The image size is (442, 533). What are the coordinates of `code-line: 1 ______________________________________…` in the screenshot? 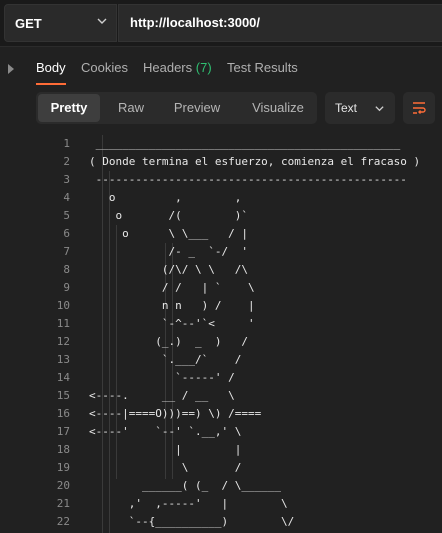 It's located at (221, 144).